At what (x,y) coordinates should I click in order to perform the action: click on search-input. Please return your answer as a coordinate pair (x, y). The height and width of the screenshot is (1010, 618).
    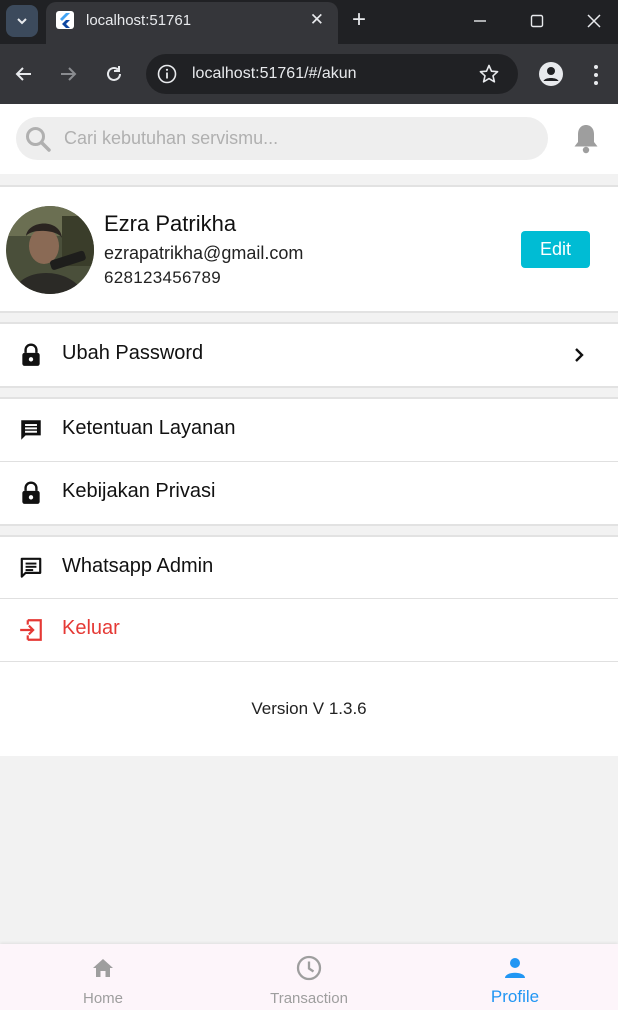
    Looking at the image, I should click on (299, 138).